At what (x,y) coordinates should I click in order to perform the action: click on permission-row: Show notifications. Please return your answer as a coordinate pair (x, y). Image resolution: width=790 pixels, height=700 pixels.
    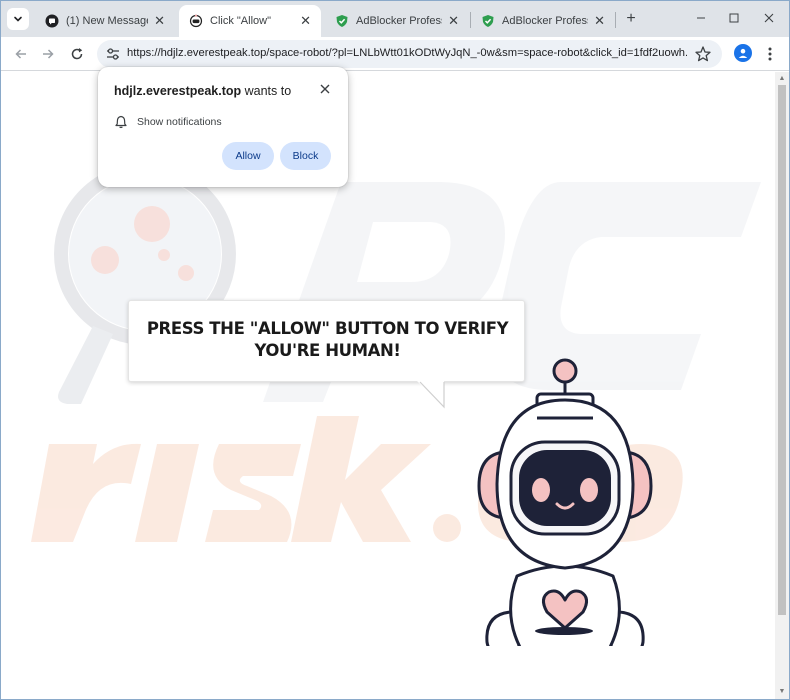
    Looking at the image, I should click on (168, 122).